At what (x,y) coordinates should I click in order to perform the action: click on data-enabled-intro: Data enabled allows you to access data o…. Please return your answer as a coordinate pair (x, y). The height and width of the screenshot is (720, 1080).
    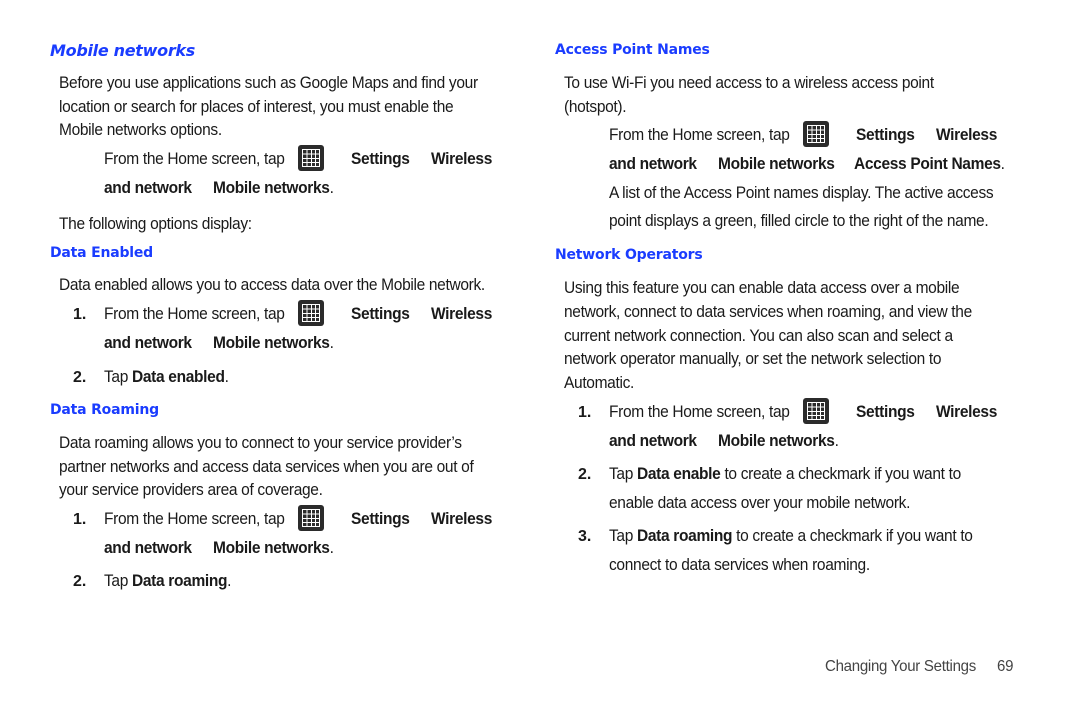
    Looking at the image, I should click on (272, 285).